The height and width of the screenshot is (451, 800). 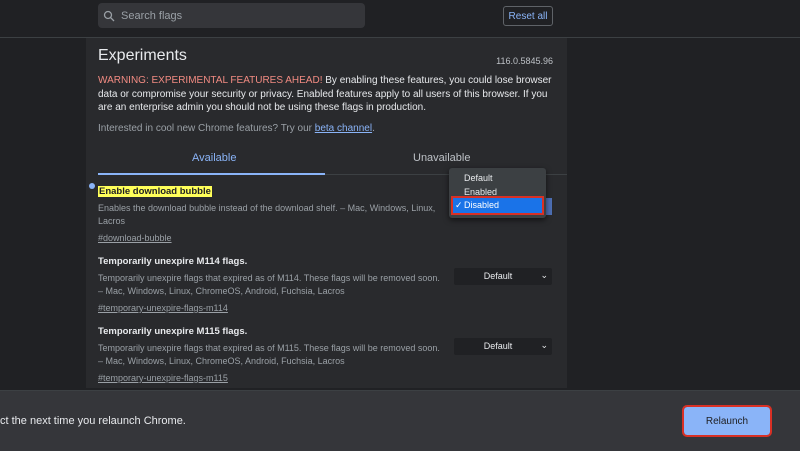 What do you see at coordinates (441, 158) in the screenshot?
I see `tab-unavailable: Unavailable` at bounding box center [441, 158].